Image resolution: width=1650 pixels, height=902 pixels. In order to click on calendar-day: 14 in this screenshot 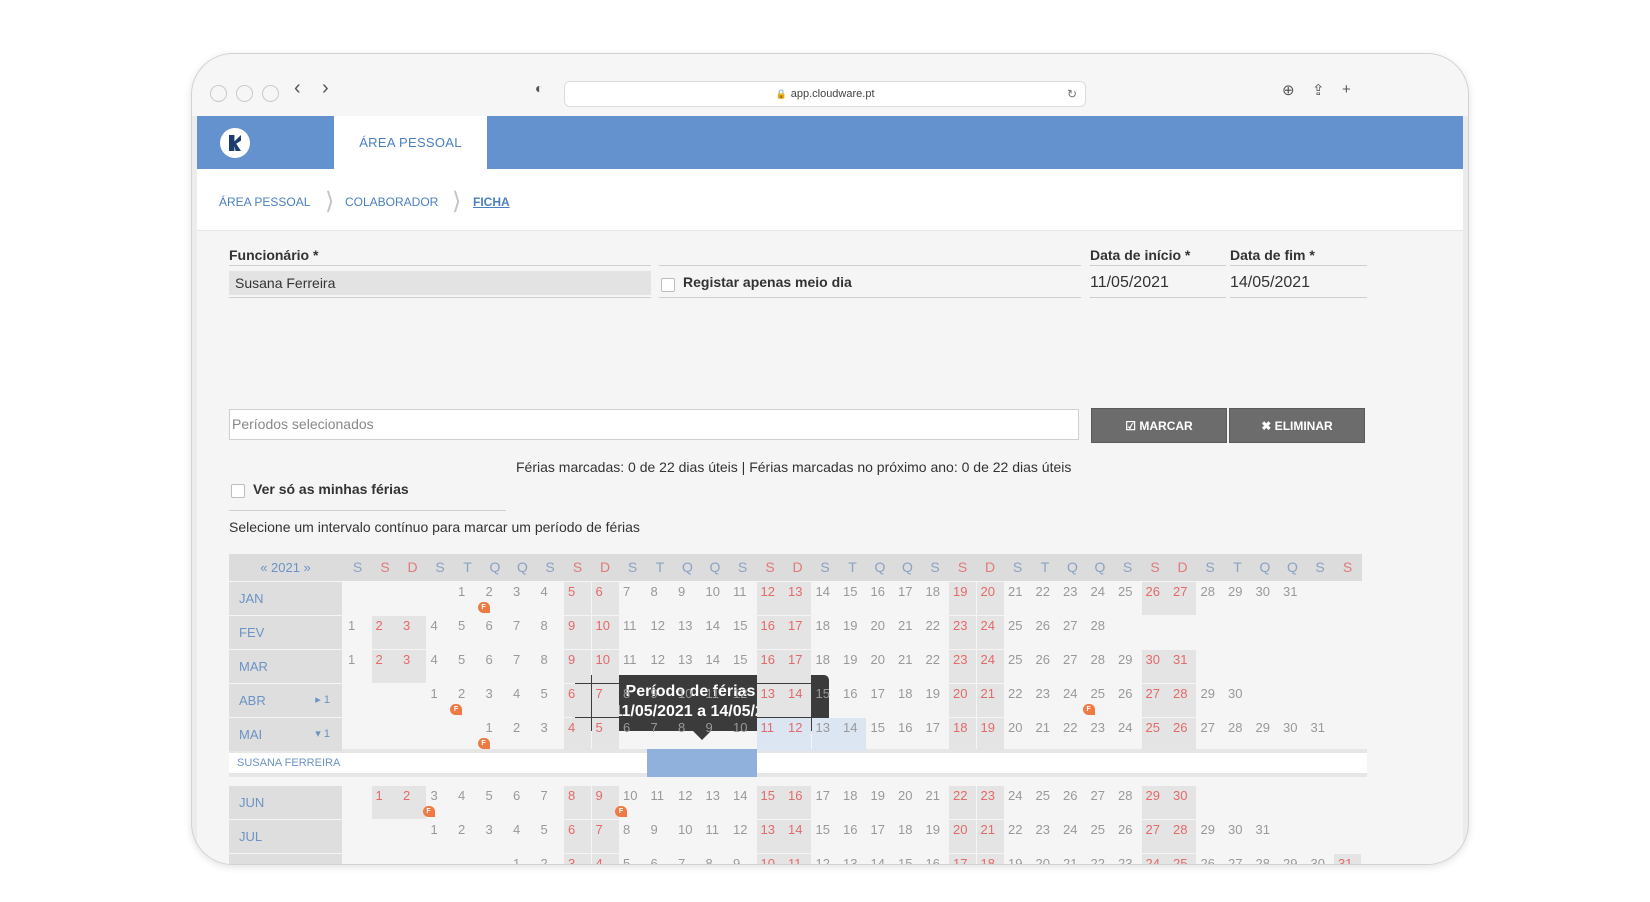, I will do `click(715, 666)`.